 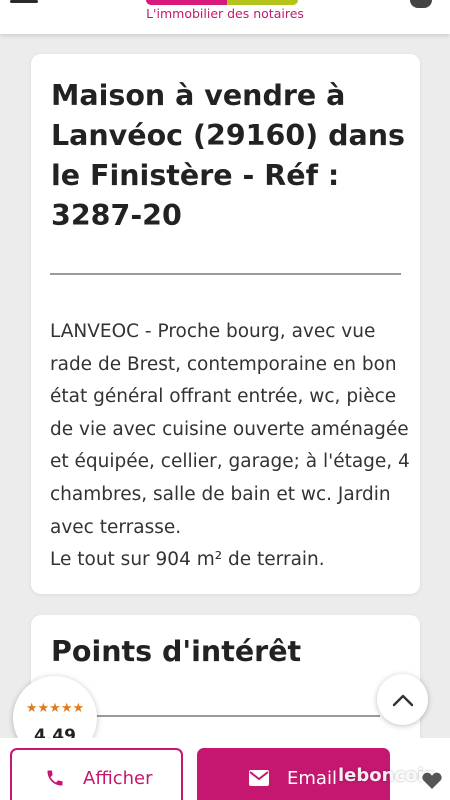 What do you see at coordinates (432, 781) in the screenshot?
I see `heart-icon` at bounding box center [432, 781].